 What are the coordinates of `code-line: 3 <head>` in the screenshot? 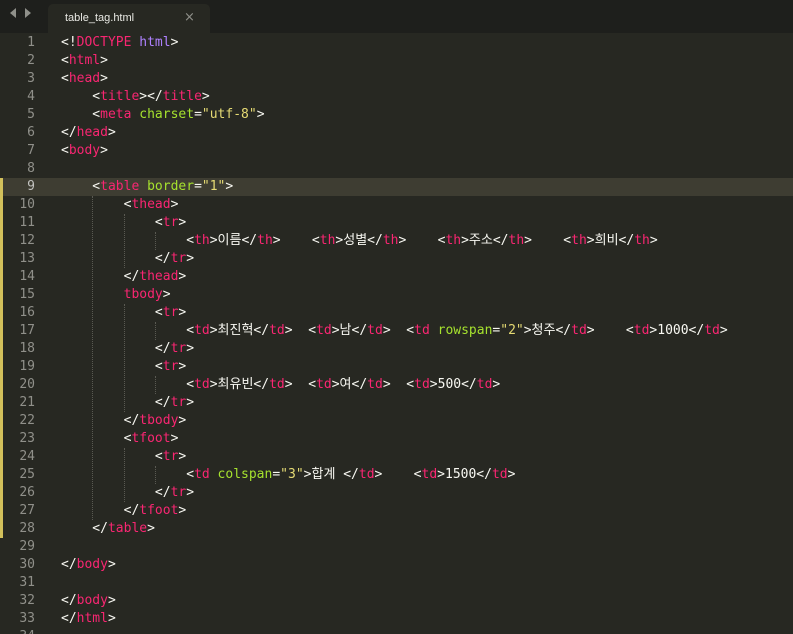 It's located at (396, 79).